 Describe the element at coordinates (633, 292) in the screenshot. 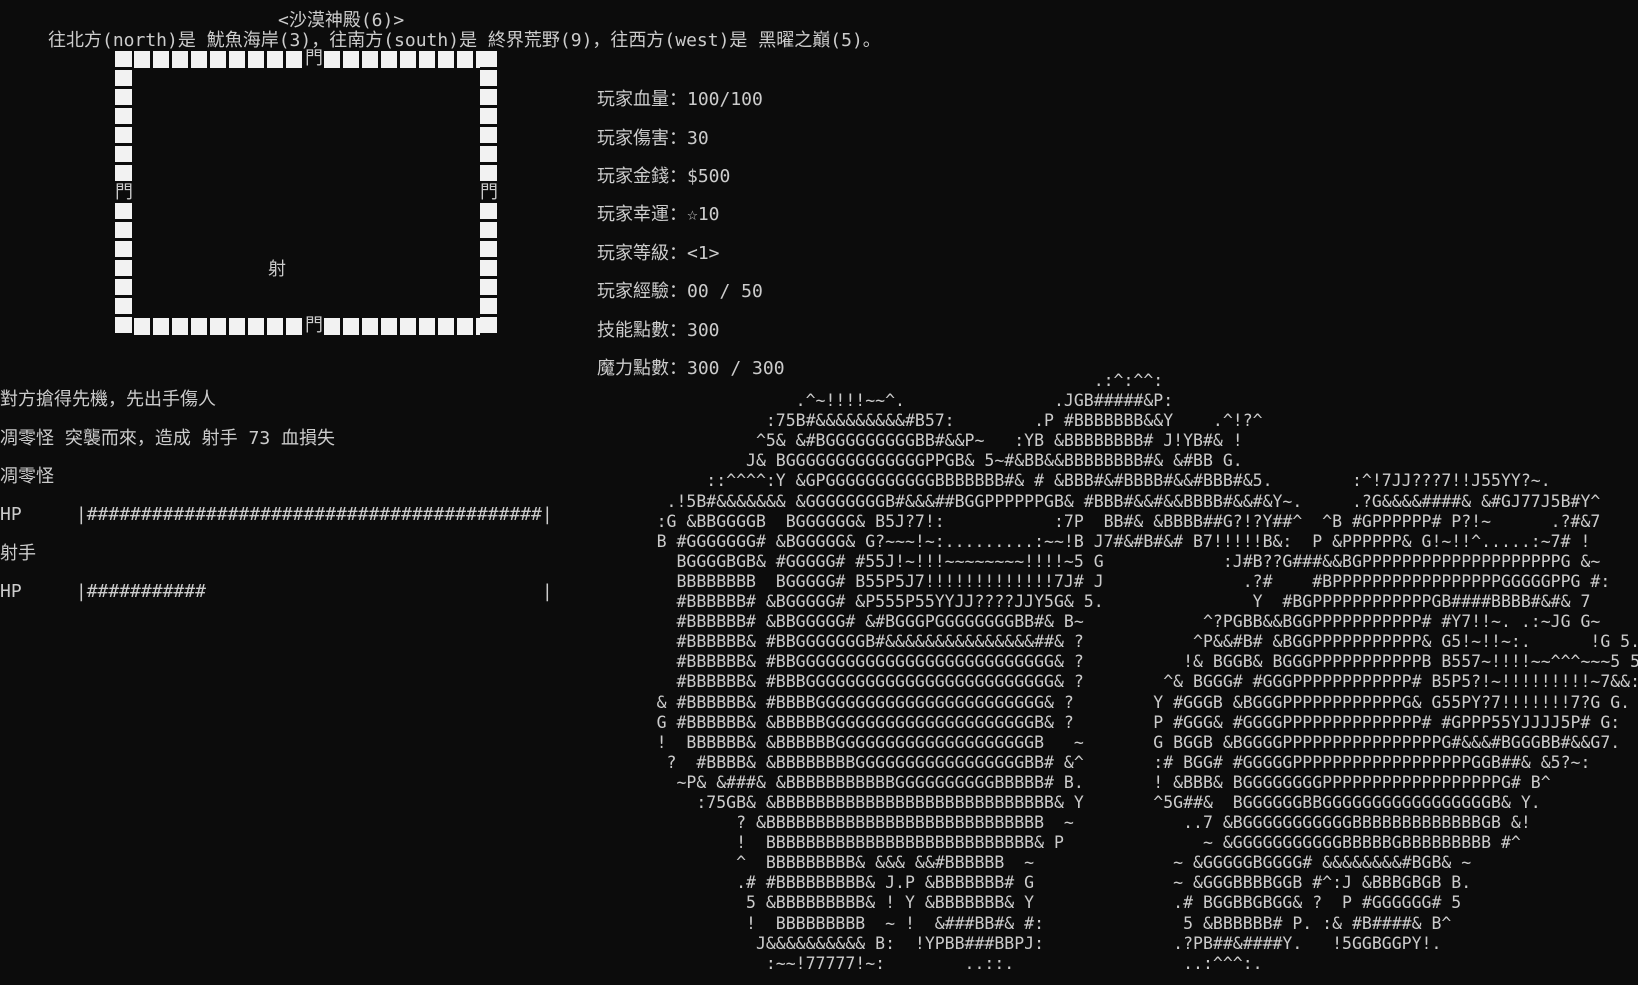

I see `stat-label: 玩家經驗` at that location.